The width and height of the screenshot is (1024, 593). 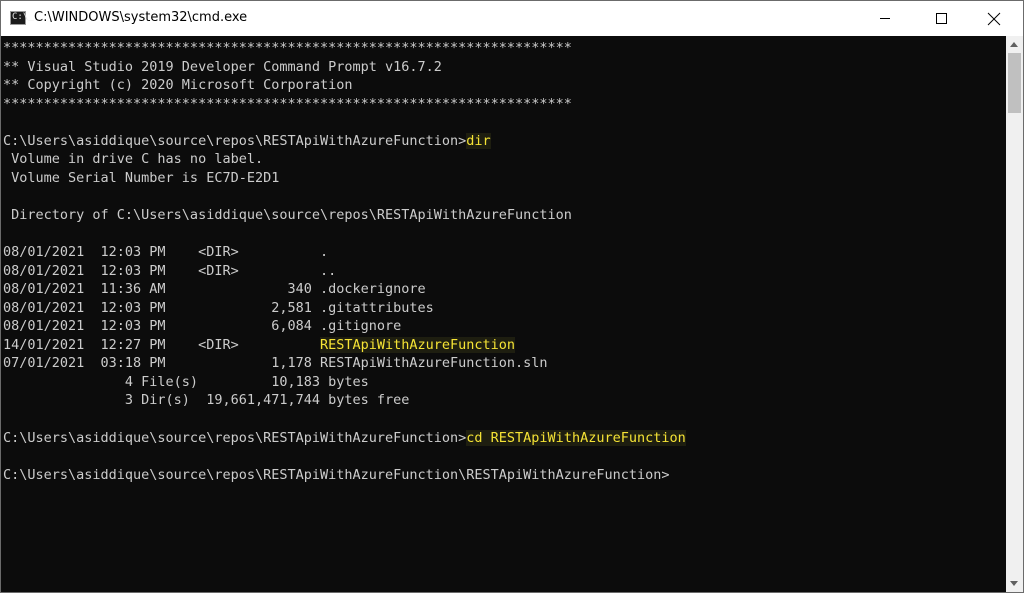 I want to click on console-line: 08/01/2021 12:03 PM <DIR> .., so click(x=169, y=271).